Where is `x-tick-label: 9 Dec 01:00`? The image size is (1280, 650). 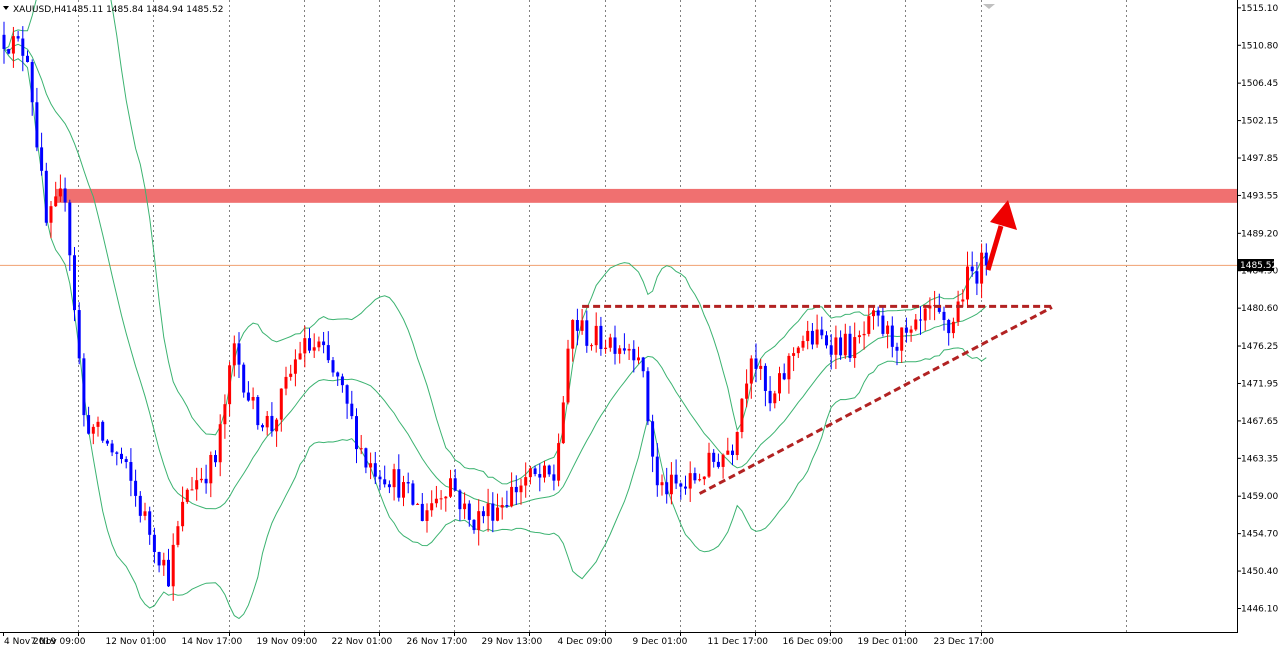 x-tick-label: 9 Dec 01:00 is located at coordinates (660, 642).